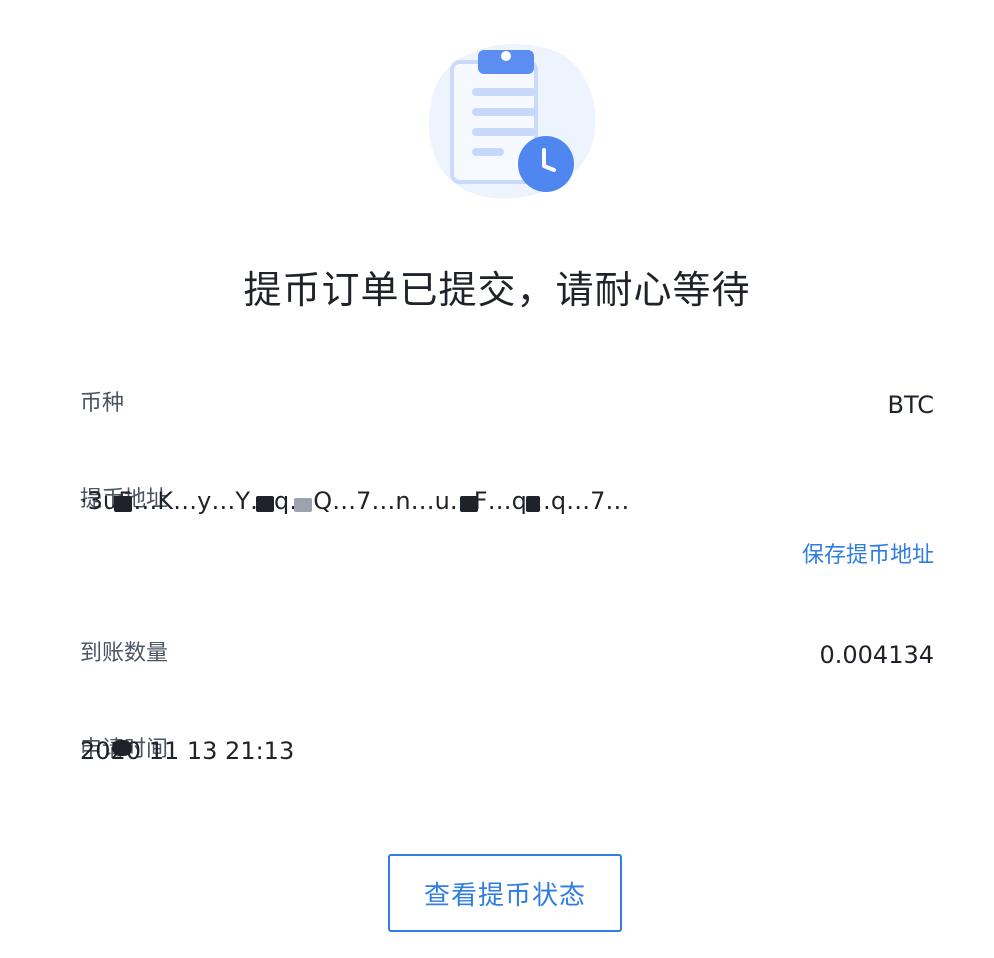 This screenshot has width=994, height=958. What do you see at coordinates (102, 403) in the screenshot?
I see `currency-label: 币种` at bounding box center [102, 403].